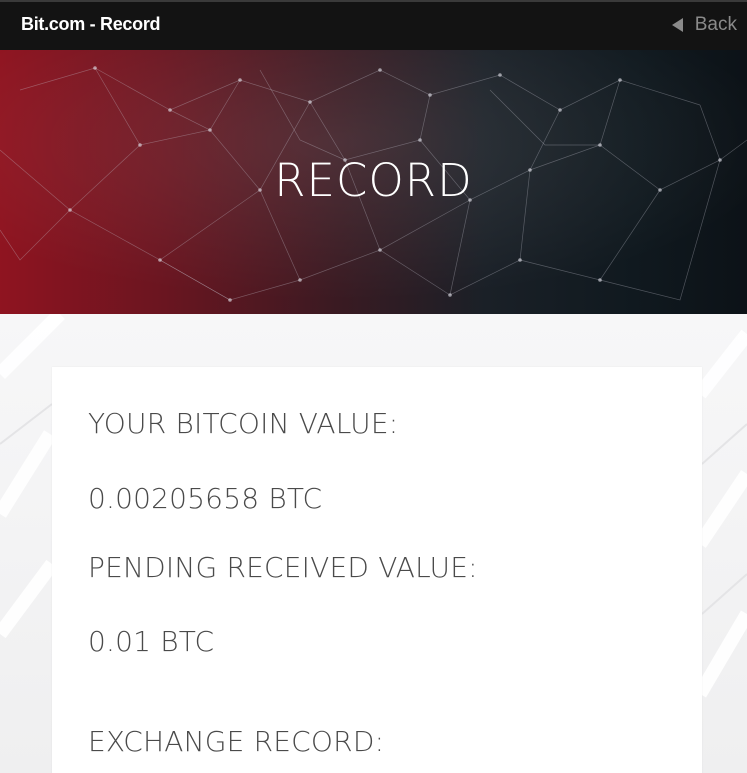  I want to click on pending-value-label: PENDING RECEIVED VALUE:, so click(283, 567).